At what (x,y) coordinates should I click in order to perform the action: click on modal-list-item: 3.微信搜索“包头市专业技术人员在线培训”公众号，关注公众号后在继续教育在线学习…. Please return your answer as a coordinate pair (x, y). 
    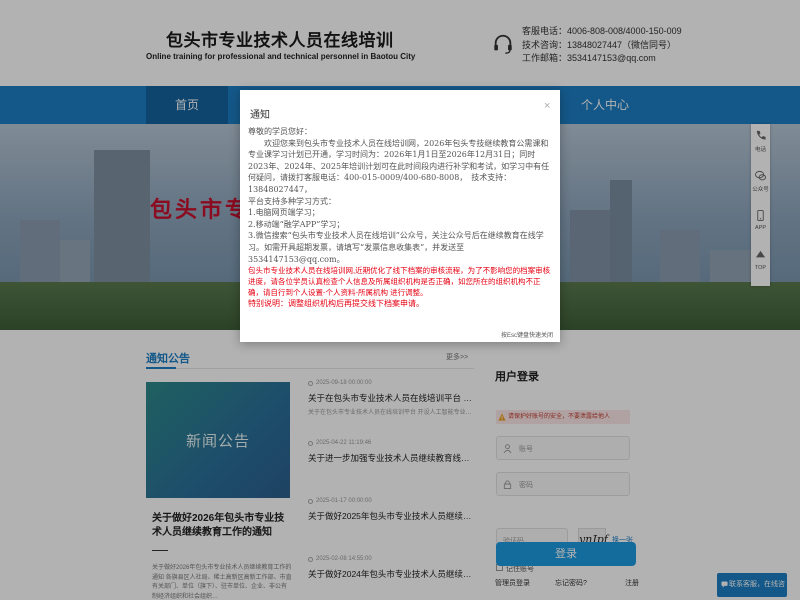
    Looking at the image, I should click on (396, 247).